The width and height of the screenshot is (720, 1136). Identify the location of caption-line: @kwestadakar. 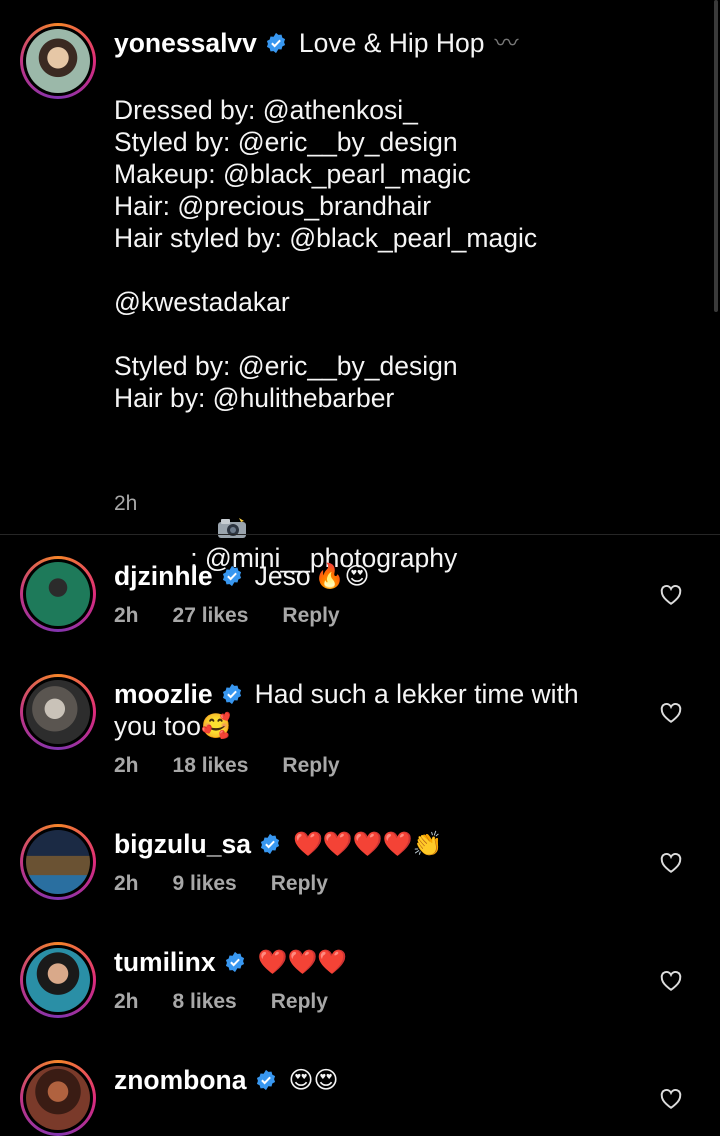
(202, 302).